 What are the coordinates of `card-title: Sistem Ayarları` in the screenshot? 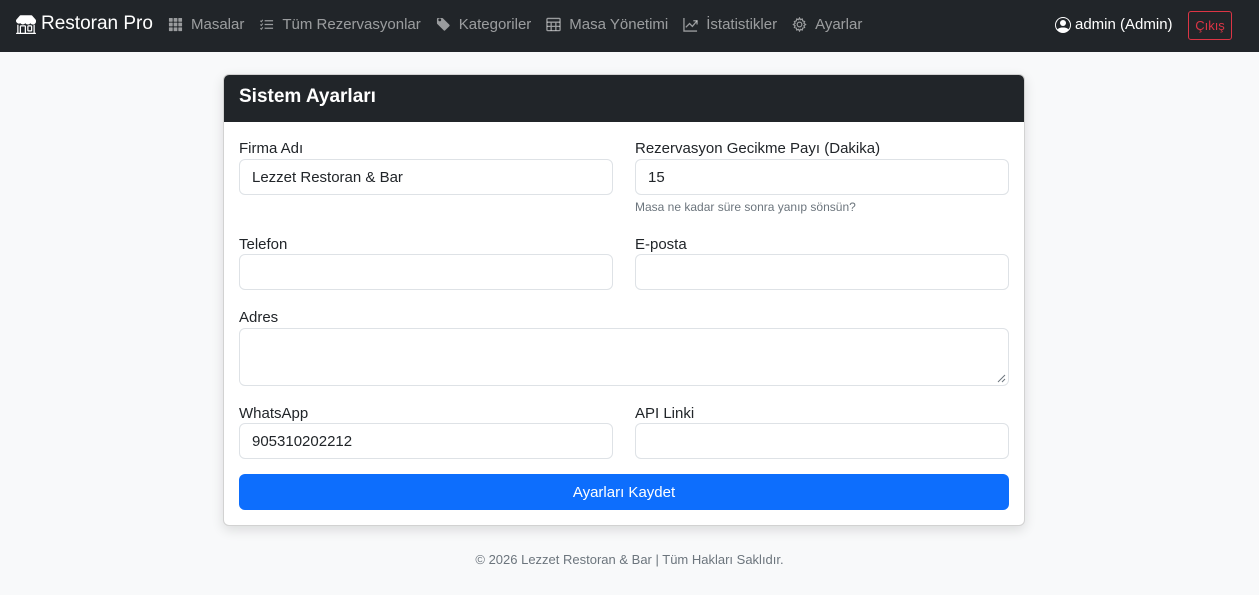 It's located at (624, 98).